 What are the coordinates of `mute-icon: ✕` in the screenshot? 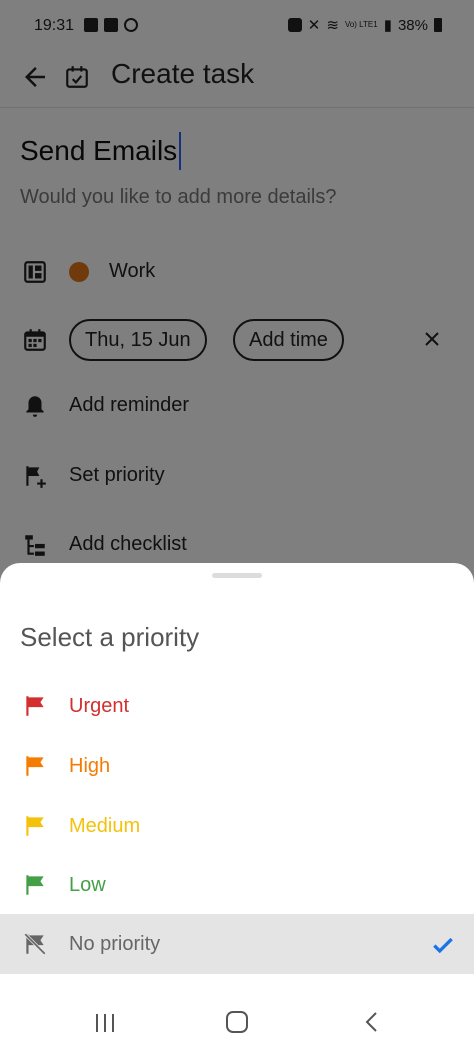 It's located at (314, 25).